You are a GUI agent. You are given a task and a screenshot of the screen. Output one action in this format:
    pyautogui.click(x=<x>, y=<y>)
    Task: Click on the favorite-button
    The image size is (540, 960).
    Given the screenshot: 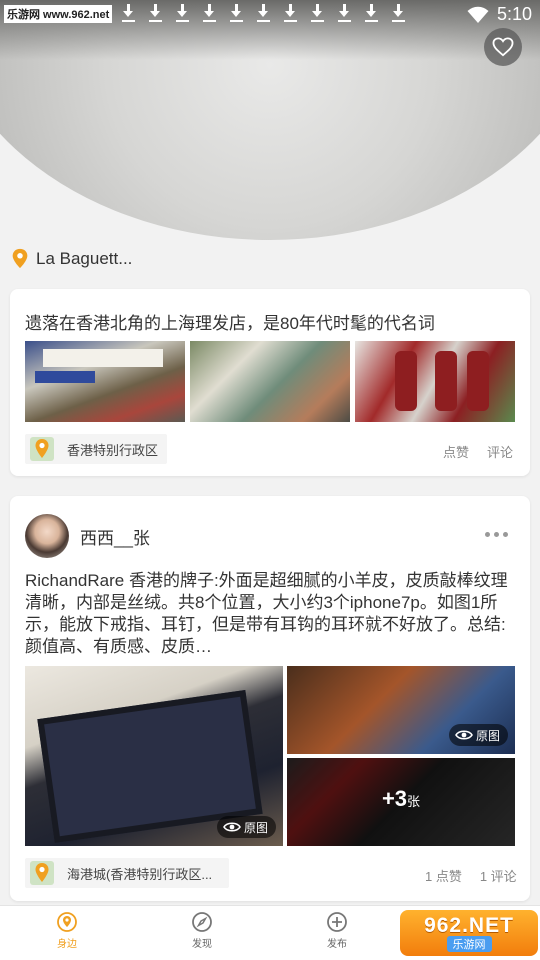 What is the action you would take?
    pyautogui.click(x=503, y=47)
    